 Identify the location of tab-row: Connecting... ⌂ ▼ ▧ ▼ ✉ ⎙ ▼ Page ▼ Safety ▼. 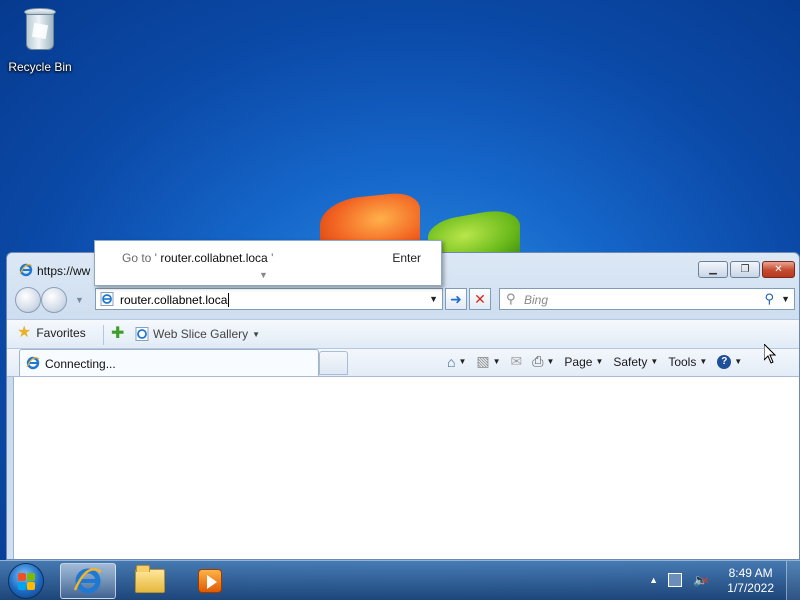
(403, 363).